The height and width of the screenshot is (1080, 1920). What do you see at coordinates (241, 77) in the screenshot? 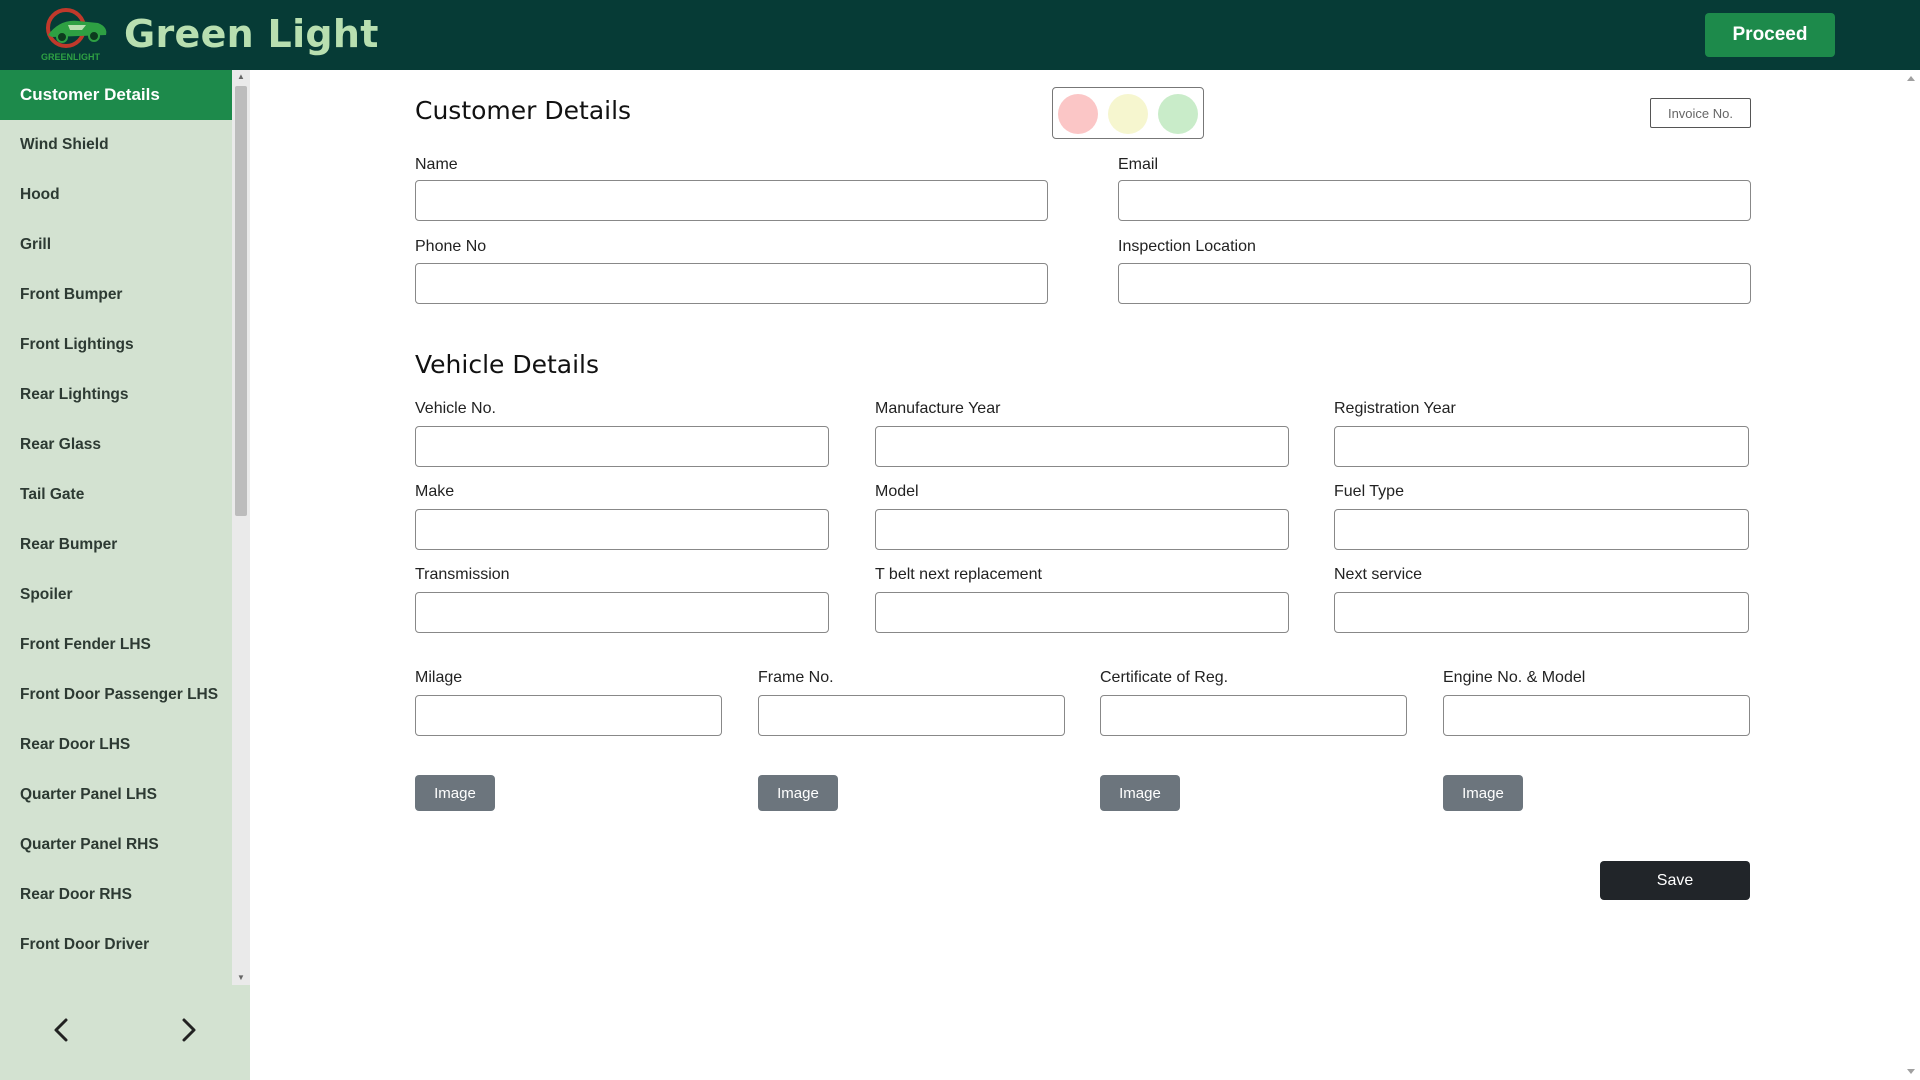
I see `scroll-up-arrow-icon: ▲` at bounding box center [241, 77].